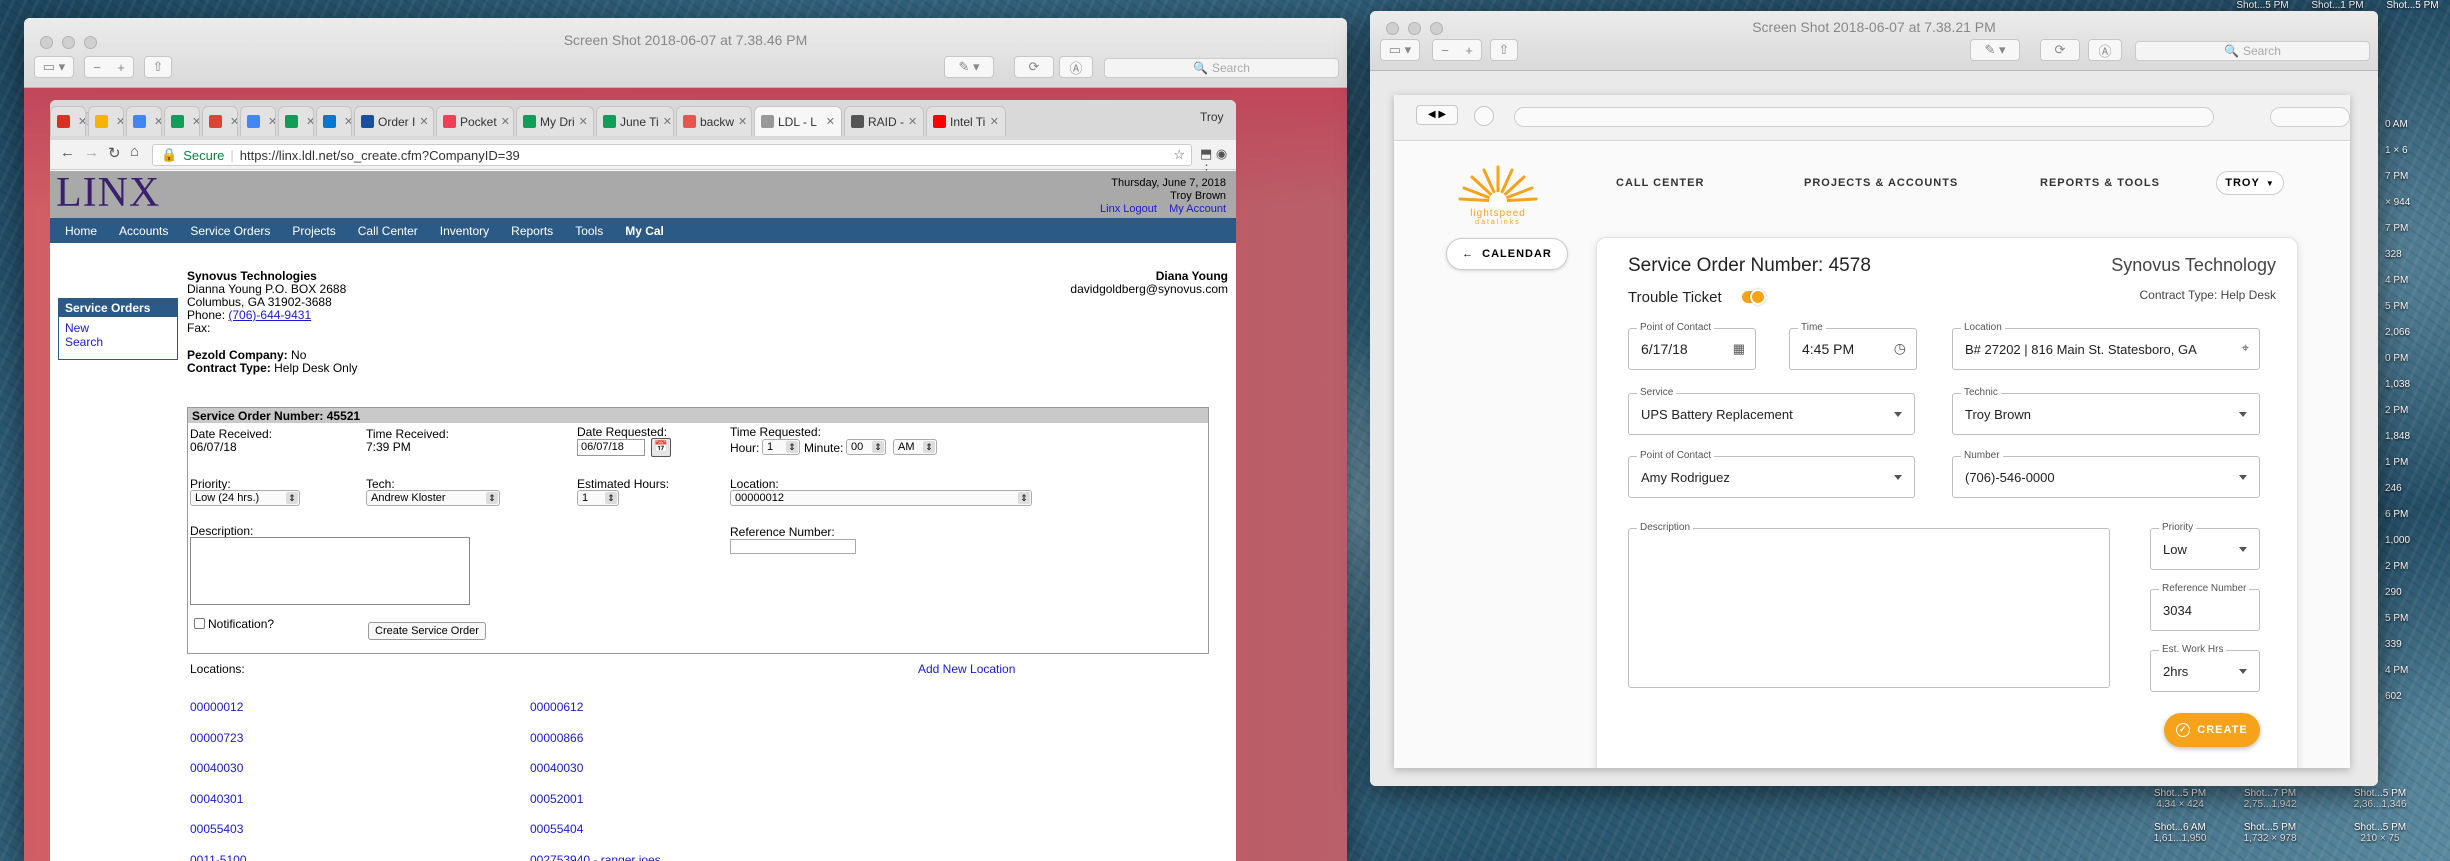  What do you see at coordinates (2106, 411) in the screenshot?
I see `technic-select: Technic Troy Brown` at bounding box center [2106, 411].